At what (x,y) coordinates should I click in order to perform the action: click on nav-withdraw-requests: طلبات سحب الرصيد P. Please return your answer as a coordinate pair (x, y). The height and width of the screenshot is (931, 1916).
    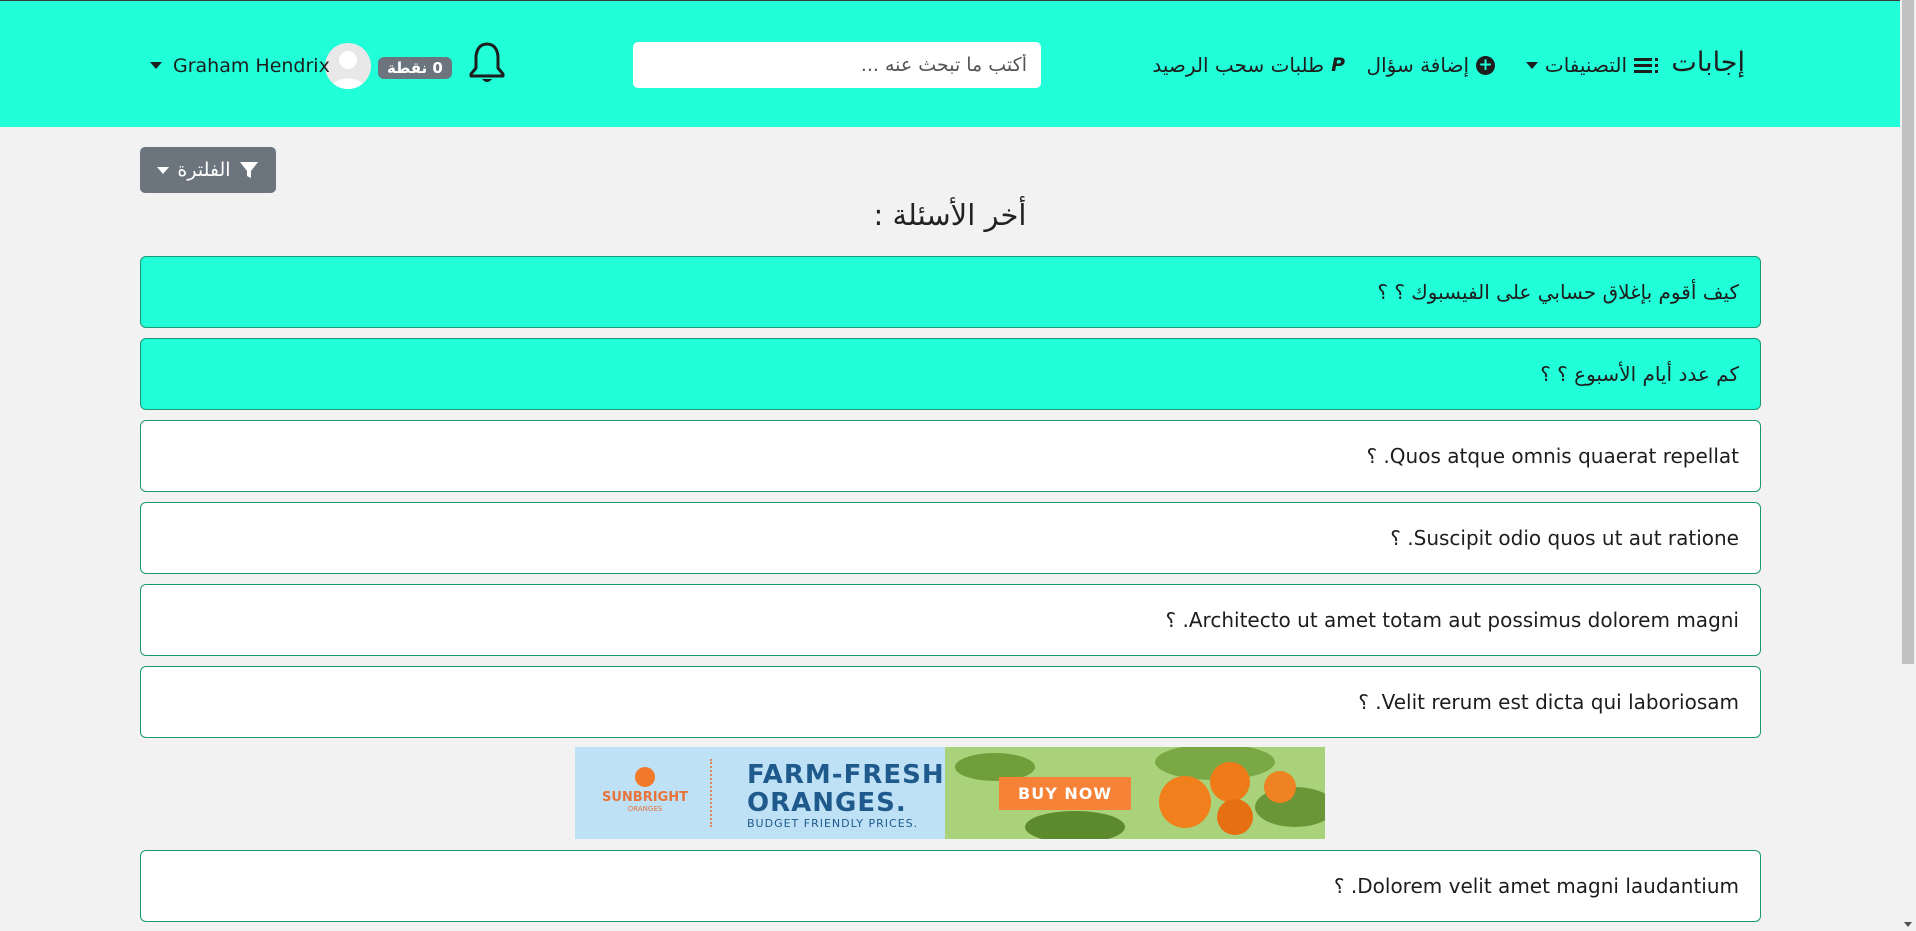
    Looking at the image, I should click on (1248, 65).